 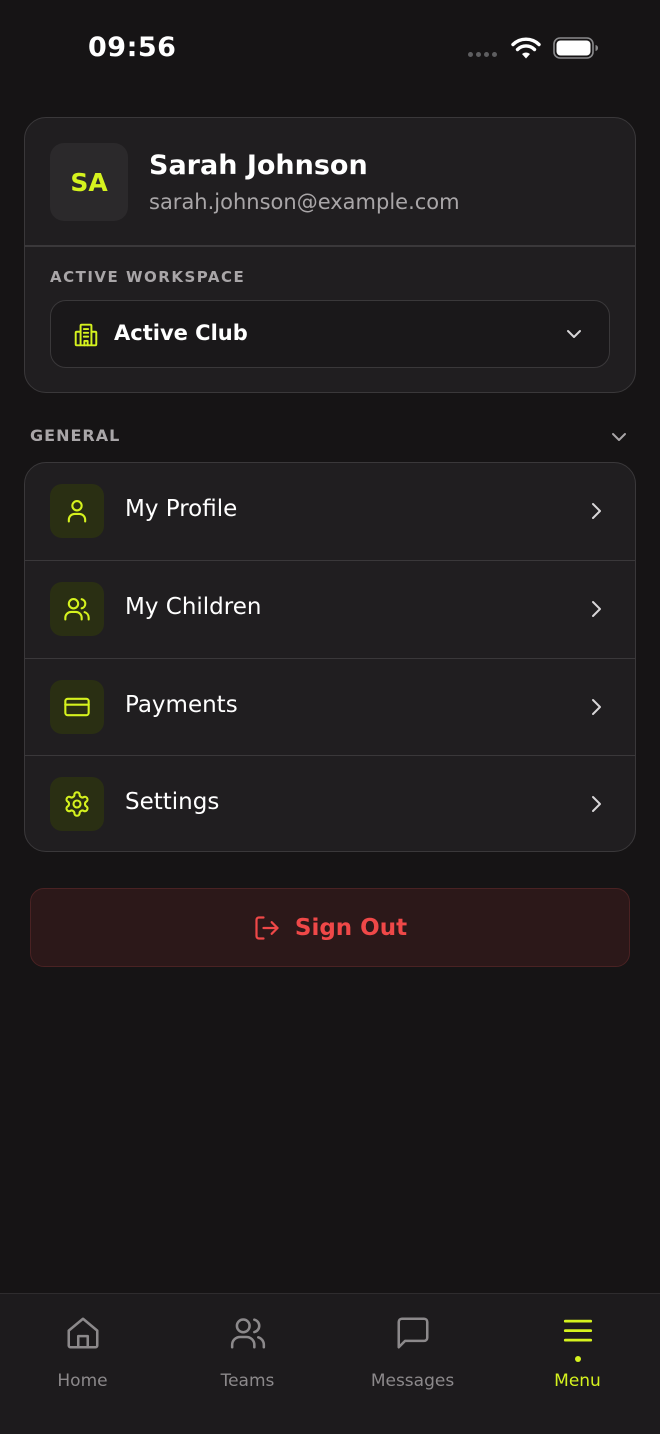 What do you see at coordinates (75, 435) in the screenshot?
I see `section-label: GENERAL` at bounding box center [75, 435].